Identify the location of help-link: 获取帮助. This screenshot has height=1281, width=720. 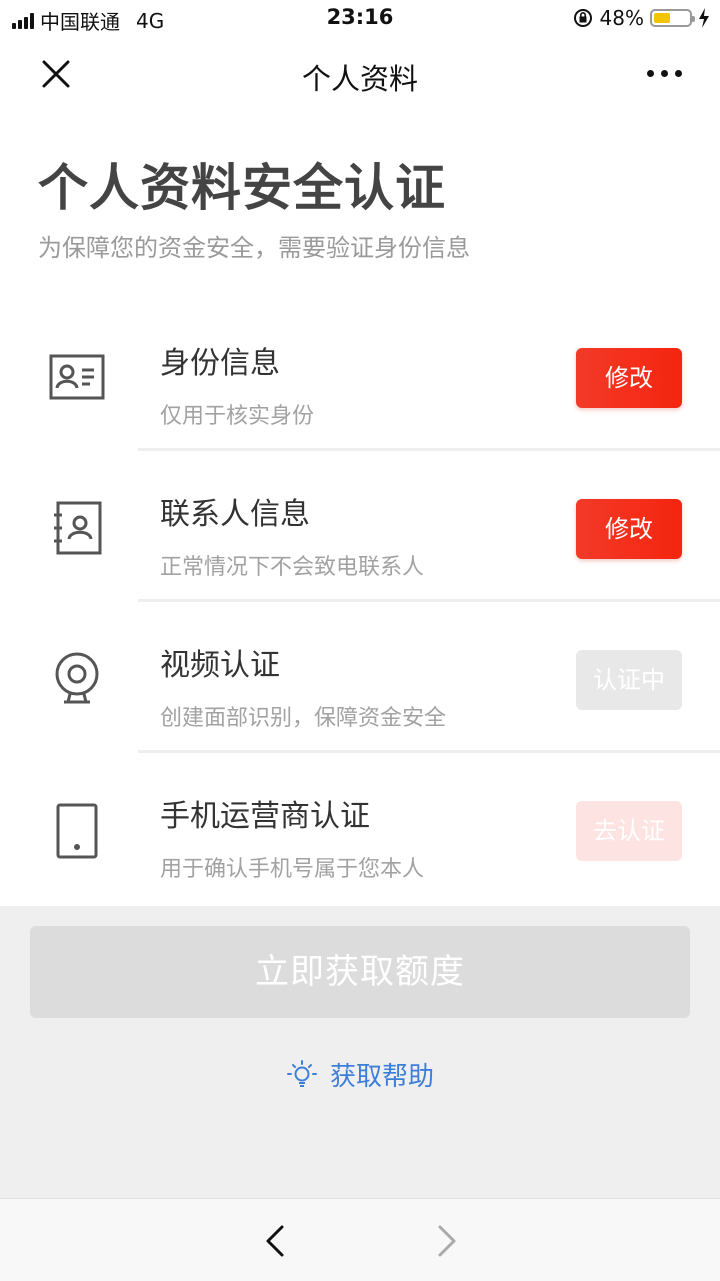
(360, 1074).